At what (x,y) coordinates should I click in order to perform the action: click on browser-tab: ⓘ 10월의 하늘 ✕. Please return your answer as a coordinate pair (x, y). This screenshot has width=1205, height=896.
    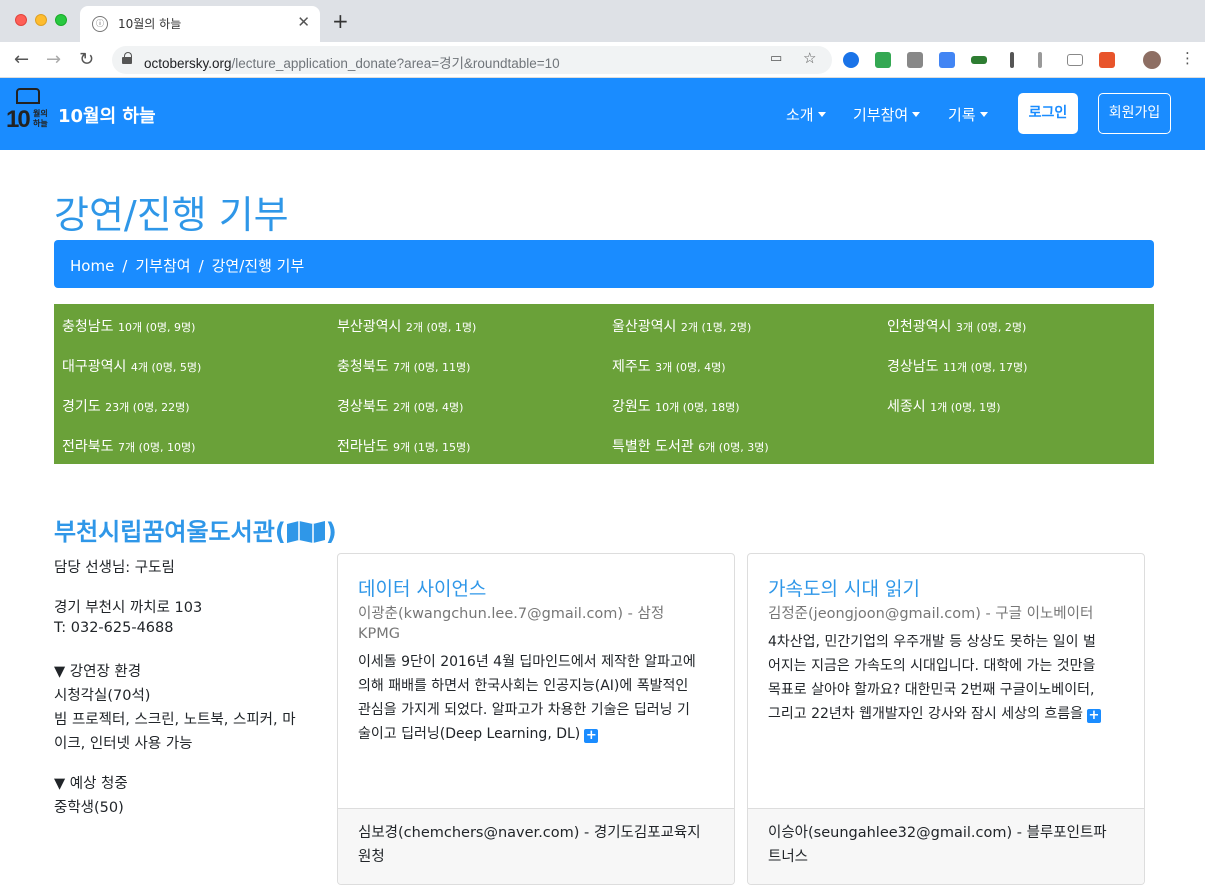
    Looking at the image, I should click on (200, 24).